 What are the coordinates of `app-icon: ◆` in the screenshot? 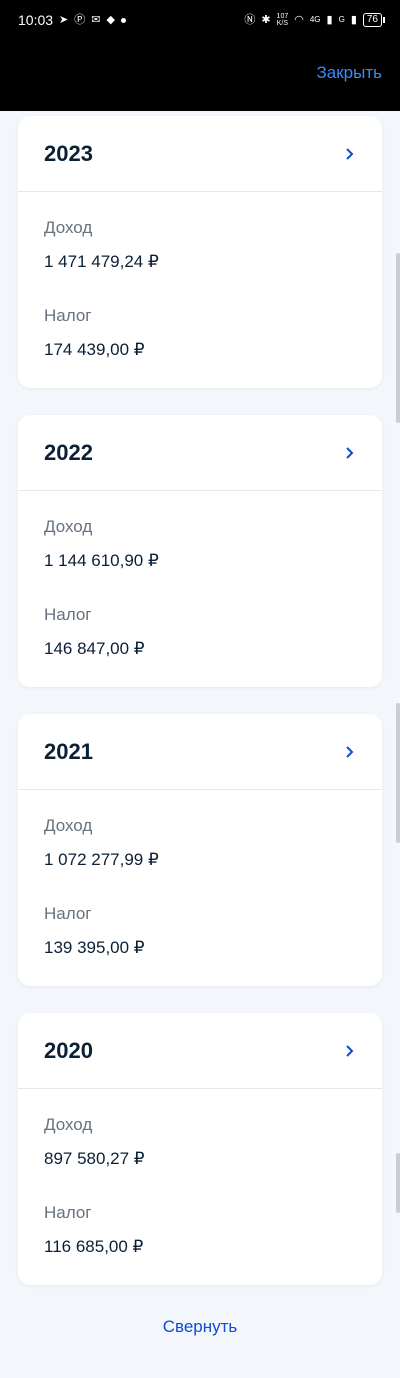 It's located at (110, 19).